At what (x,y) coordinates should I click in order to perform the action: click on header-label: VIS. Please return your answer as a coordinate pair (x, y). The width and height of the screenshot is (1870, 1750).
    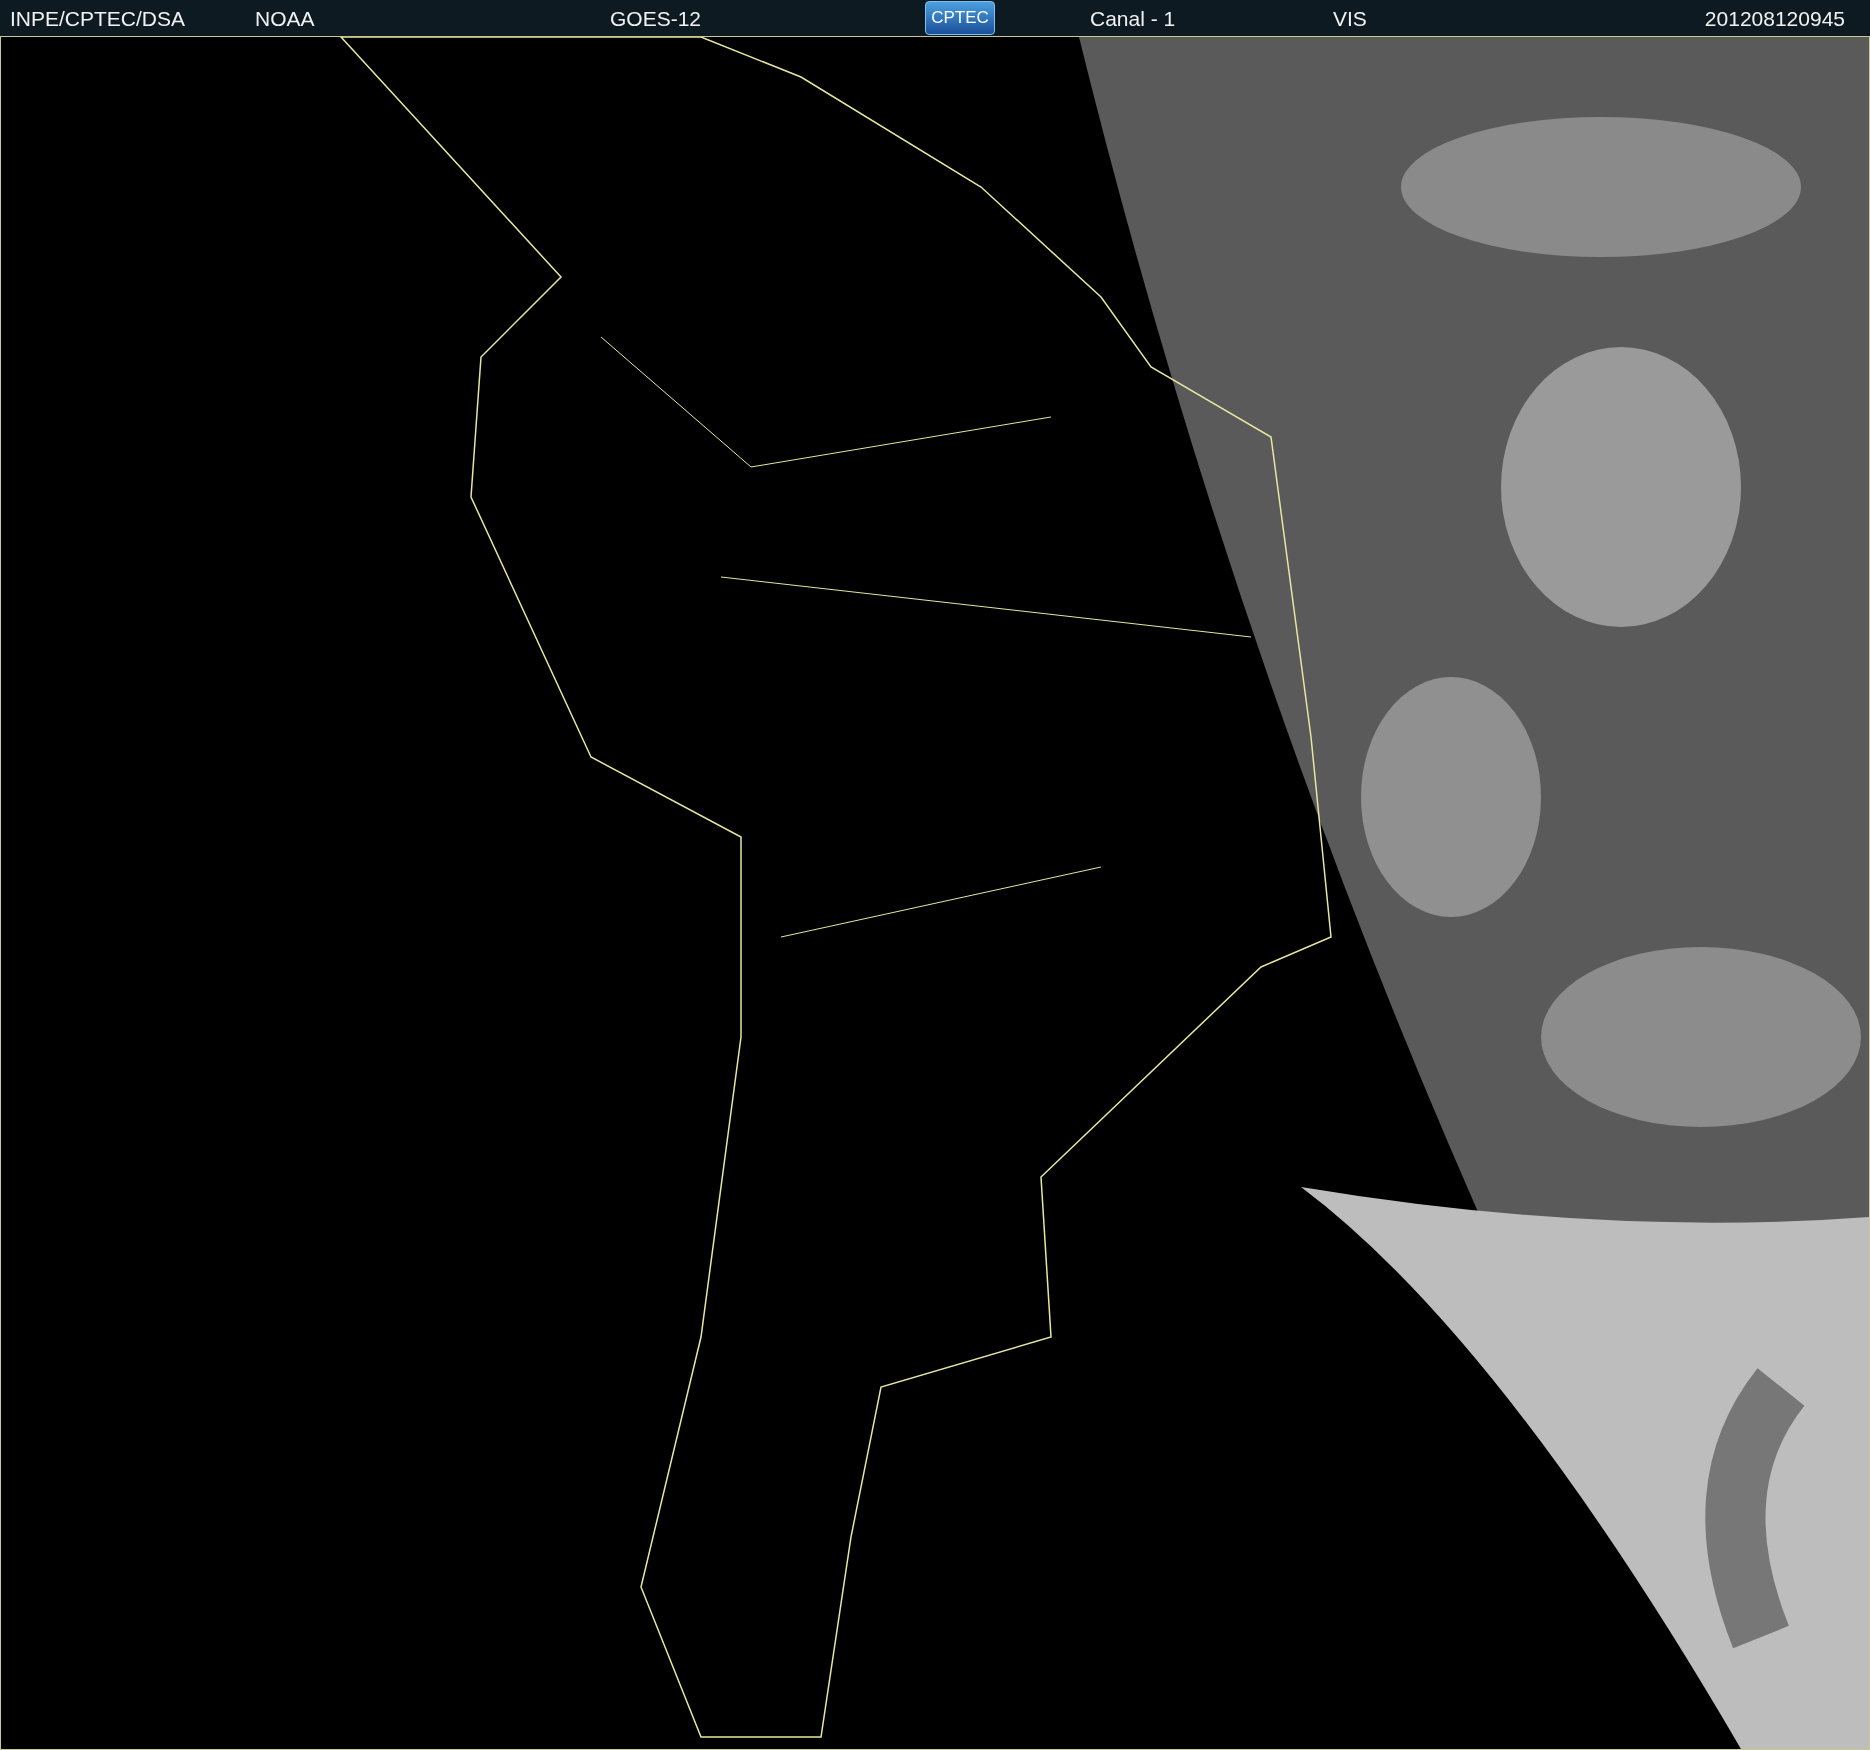
    Looking at the image, I should click on (1350, 18).